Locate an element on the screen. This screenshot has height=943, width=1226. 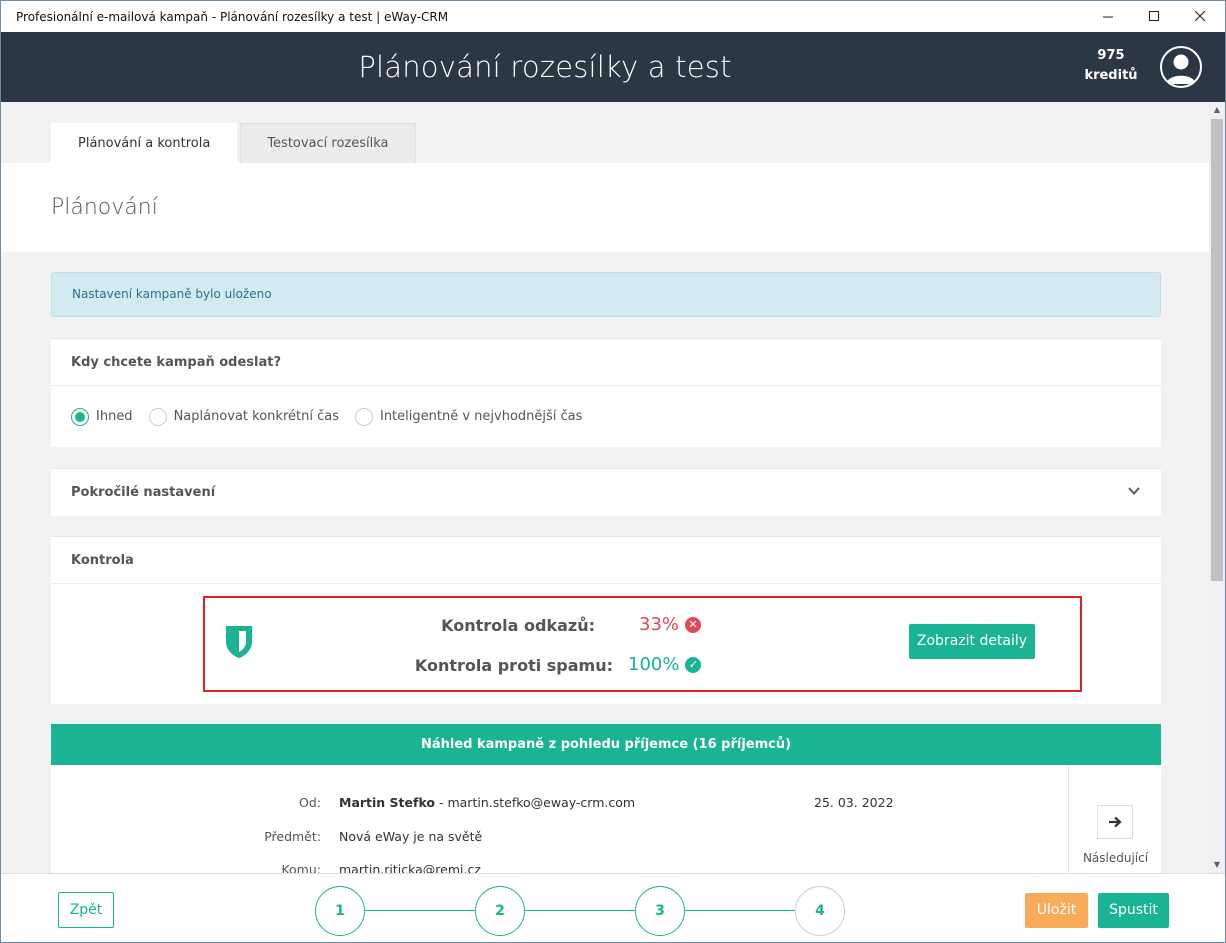
error-circle-icon: ✕ is located at coordinates (693, 625).